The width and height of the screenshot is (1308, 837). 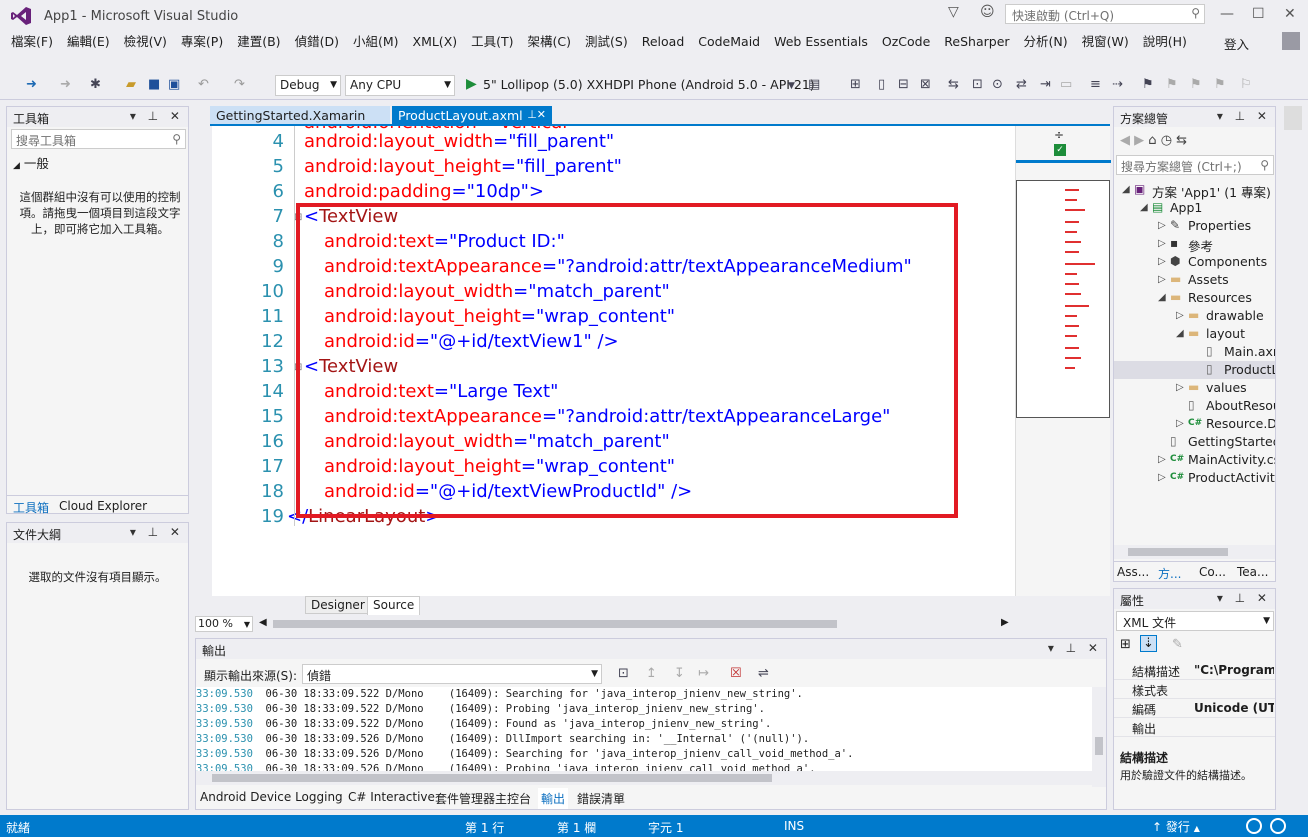 What do you see at coordinates (1095, 84) in the screenshot?
I see `format-icon: ≡` at bounding box center [1095, 84].